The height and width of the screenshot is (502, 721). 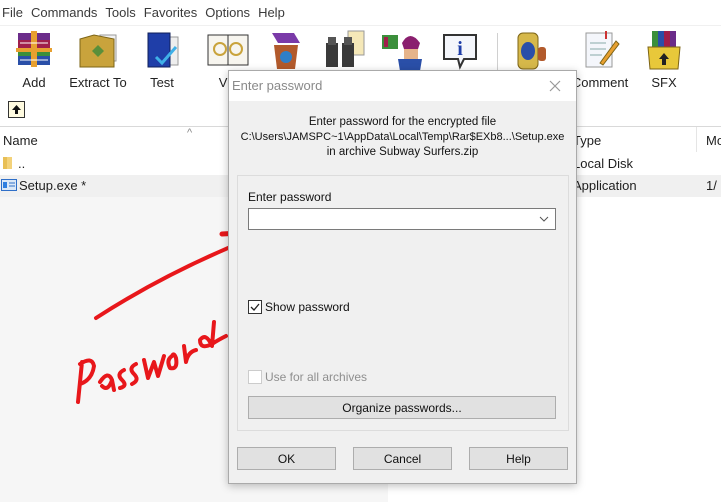 I want to click on up-folder-icon, so click(x=16, y=109).